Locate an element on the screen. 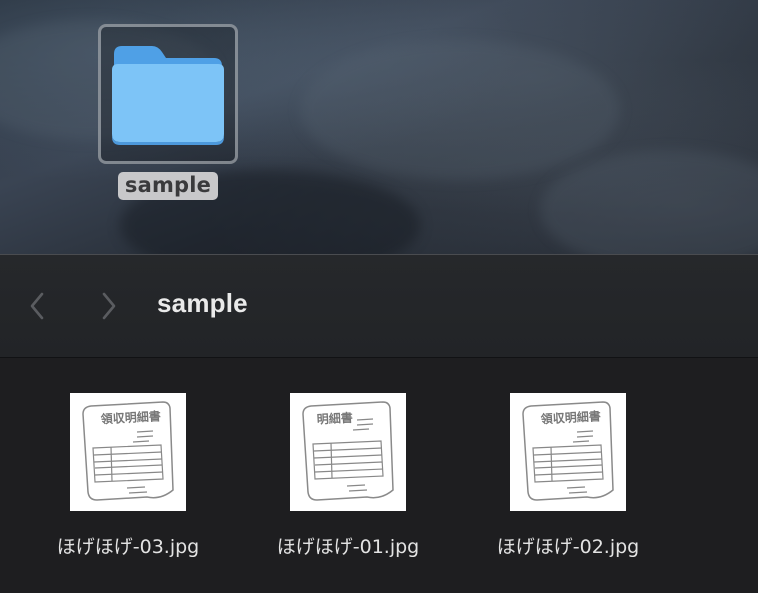 Image resolution: width=758 pixels, height=593 pixels. file-thumbnail: 明細書 is located at coordinates (348, 452).